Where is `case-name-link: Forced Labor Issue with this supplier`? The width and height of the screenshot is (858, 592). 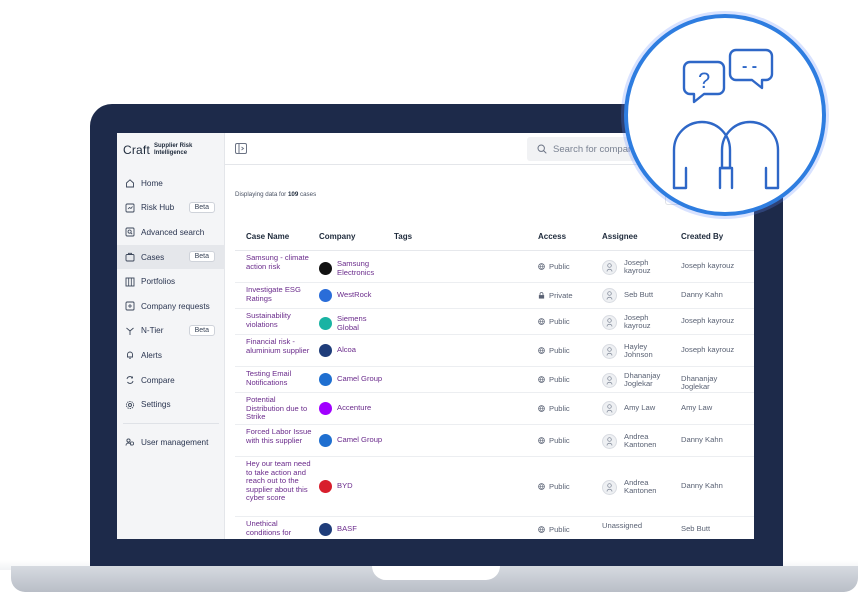 case-name-link: Forced Labor Issue with this supplier is located at coordinates (279, 436).